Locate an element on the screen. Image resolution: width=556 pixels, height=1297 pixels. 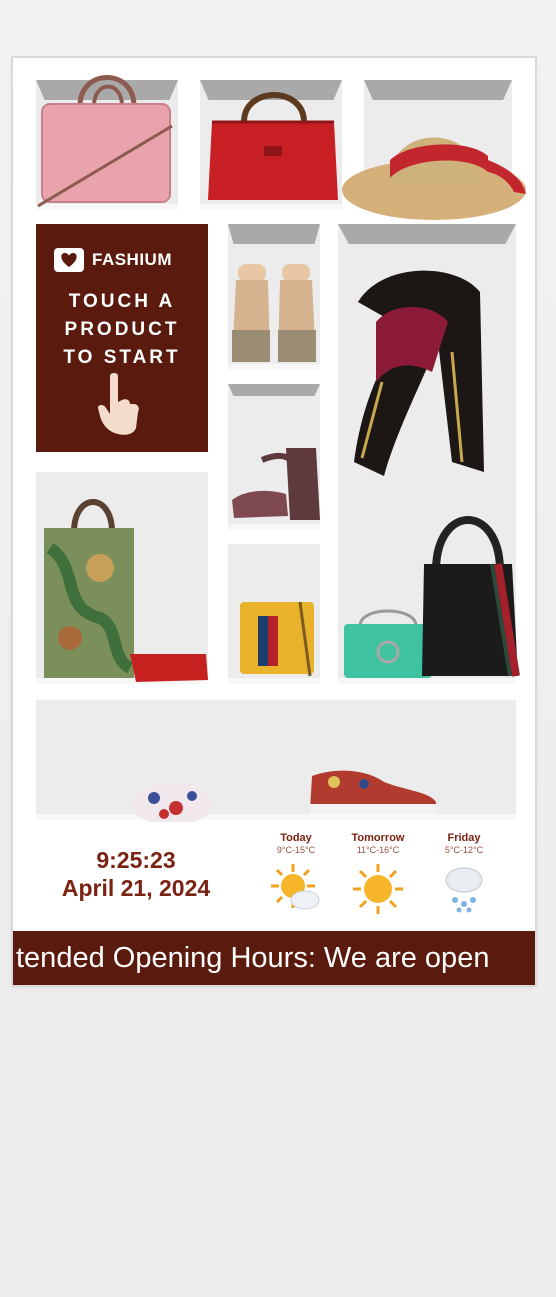
floral-platform-heel-product is located at coordinates (275, 484).